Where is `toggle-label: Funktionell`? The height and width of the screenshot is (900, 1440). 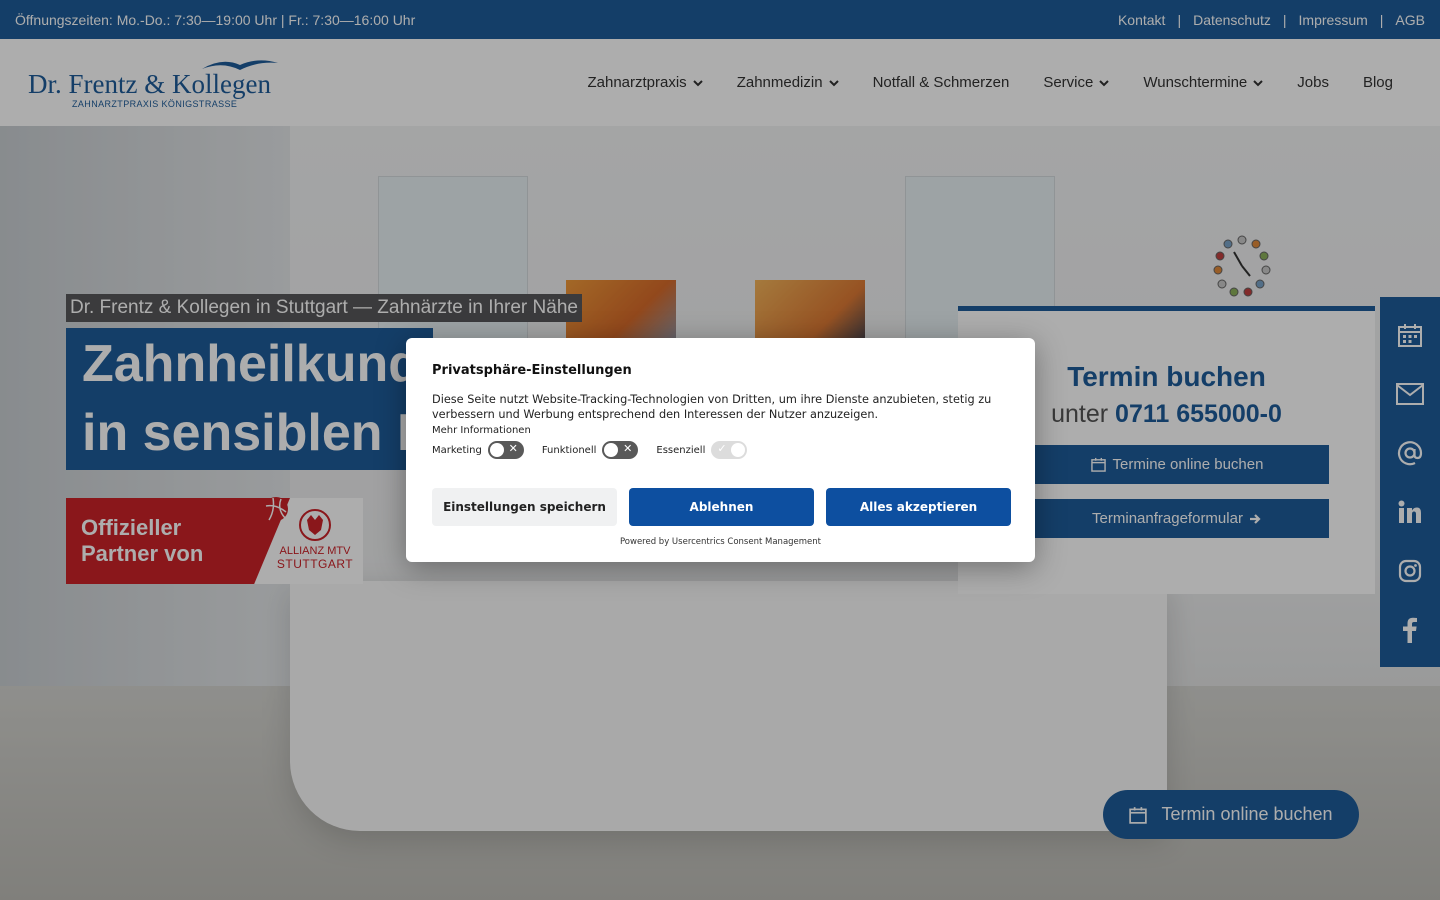 toggle-label: Funktionell is located at coordinates (569, 450).